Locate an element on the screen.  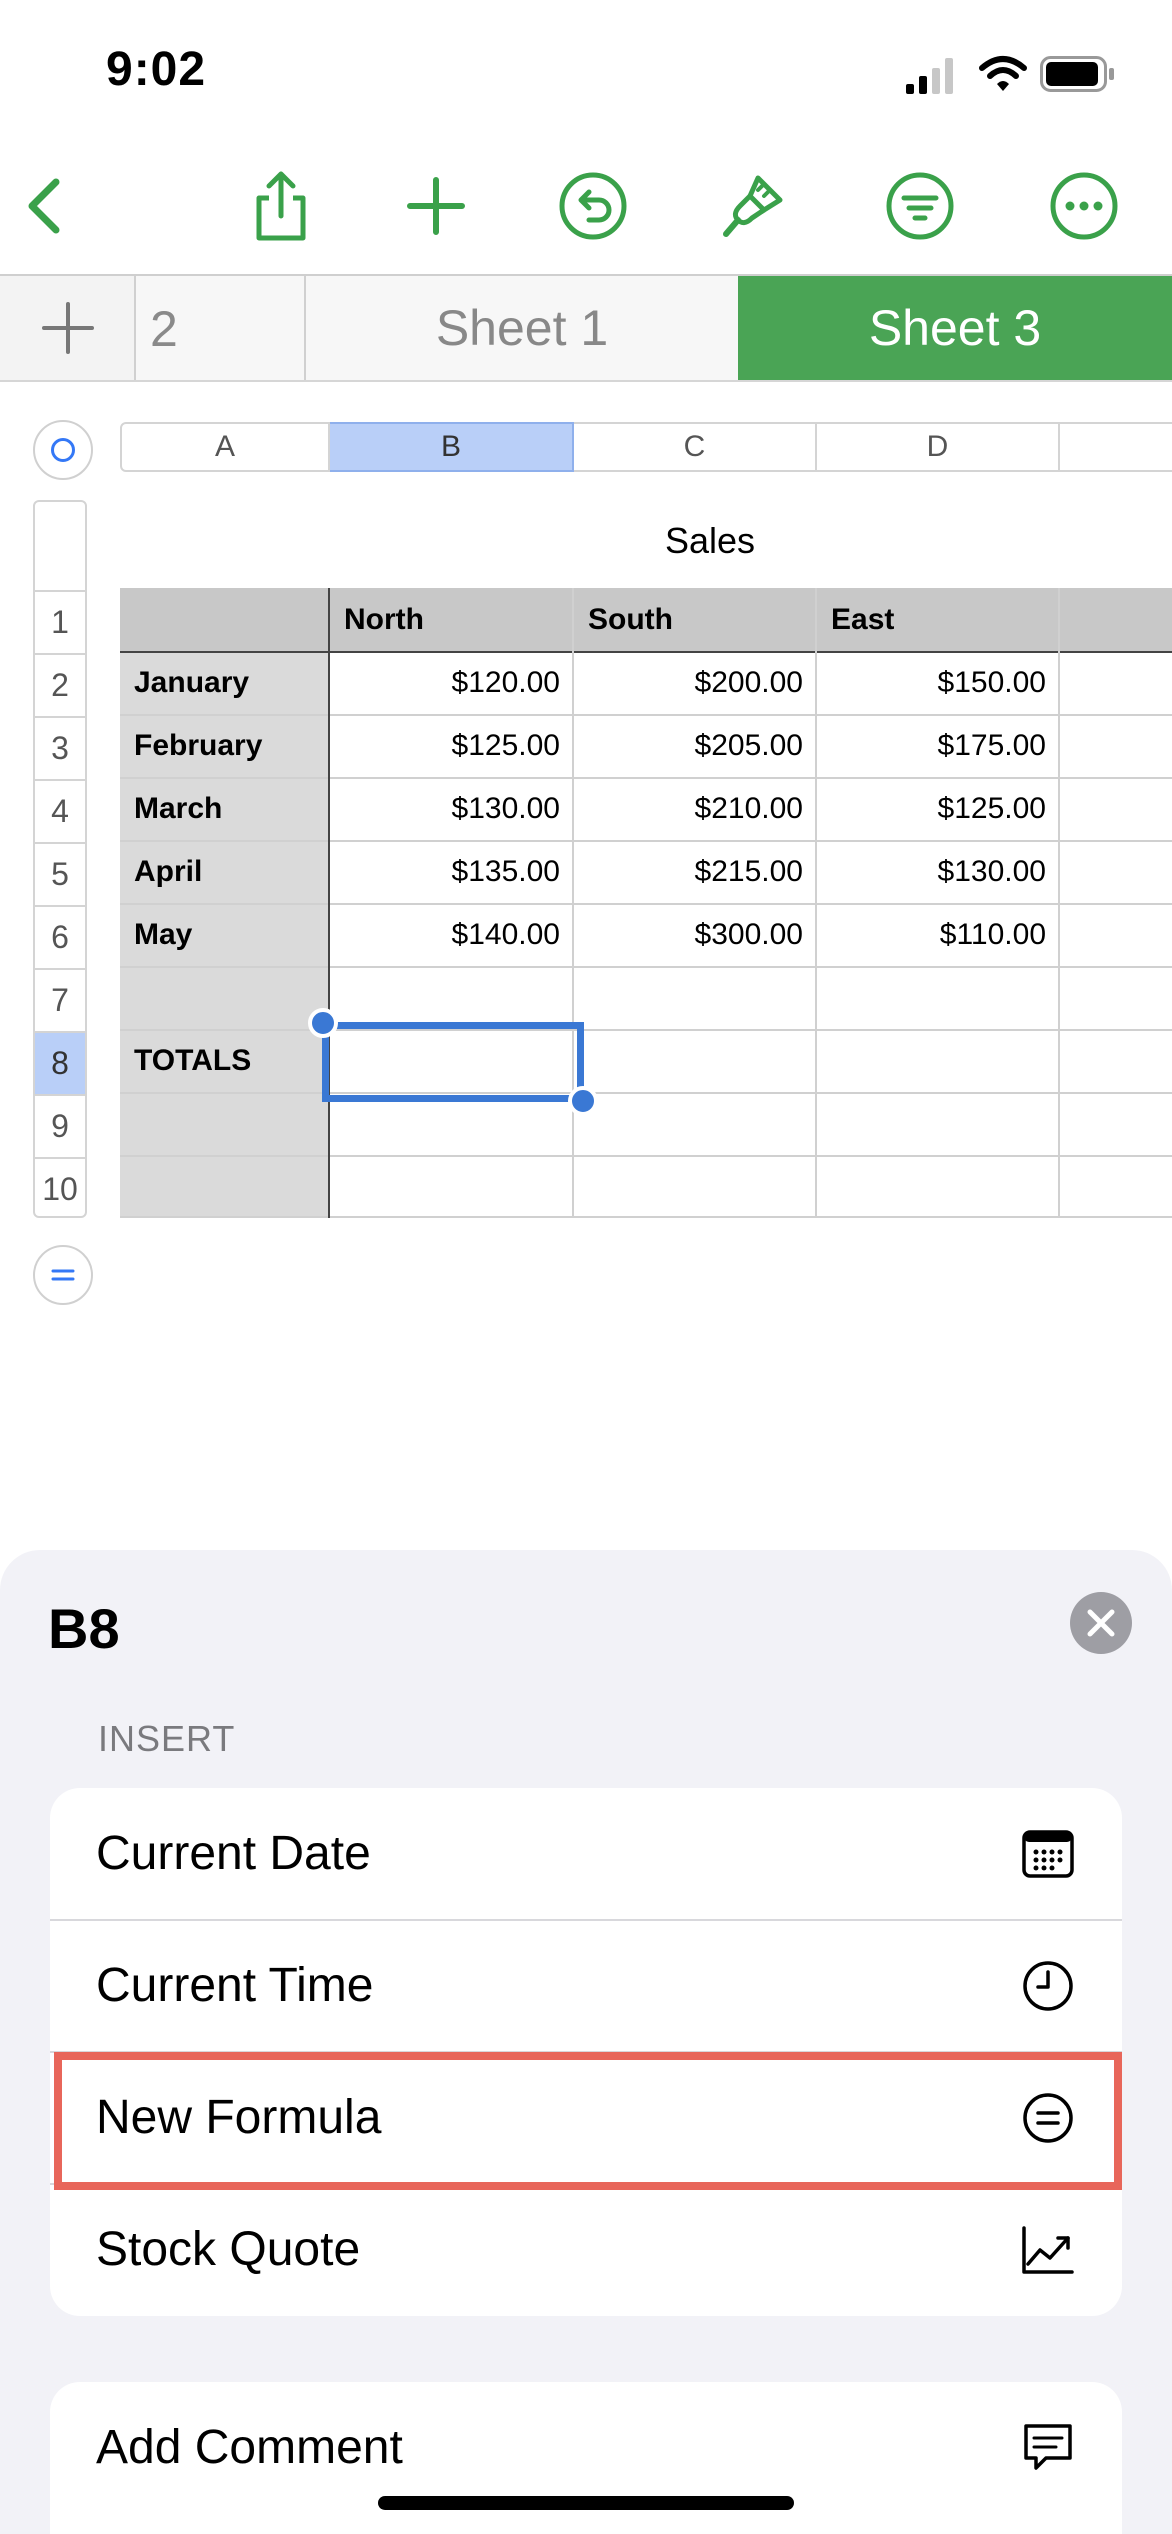
insert-section-label: INSERT is located at coordinates (167, 1738).